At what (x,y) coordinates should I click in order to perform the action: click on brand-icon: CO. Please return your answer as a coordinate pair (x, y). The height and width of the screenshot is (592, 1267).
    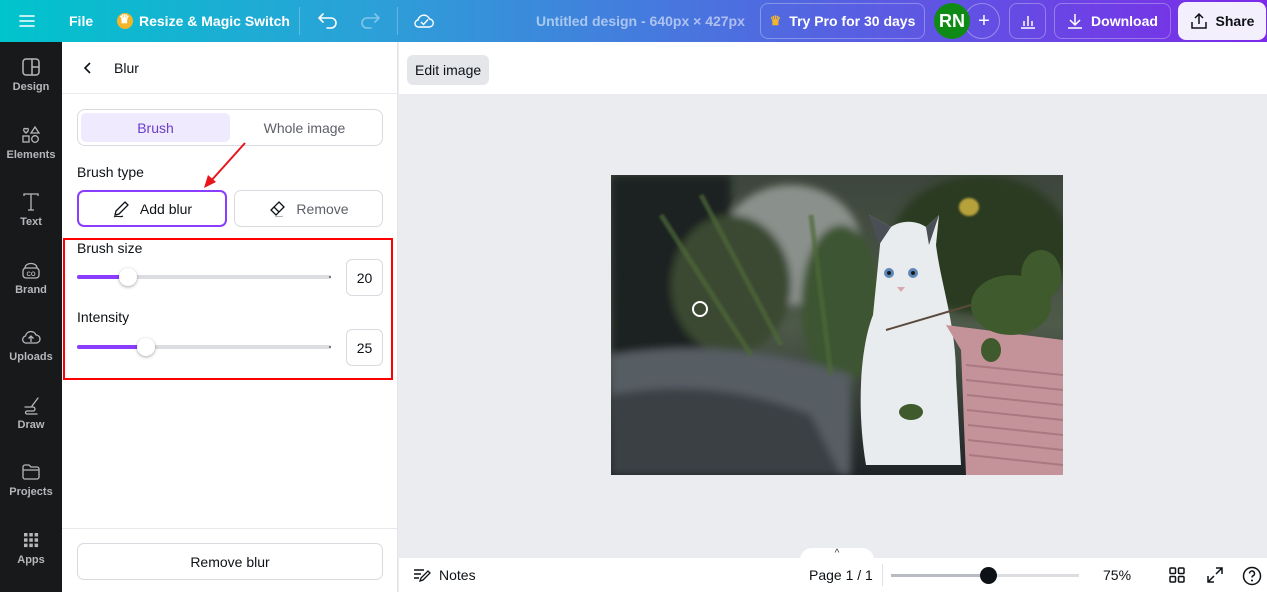
    Looking at the image, I should click on (31, 270).